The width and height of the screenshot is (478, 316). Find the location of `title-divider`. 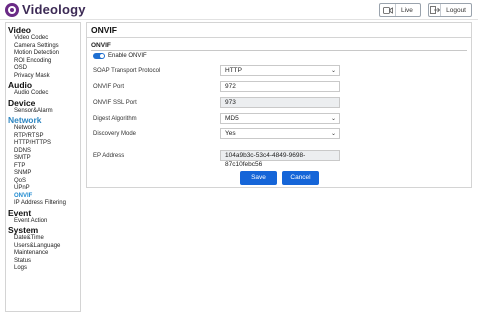

title-divider is located at coordinates (279, 37).